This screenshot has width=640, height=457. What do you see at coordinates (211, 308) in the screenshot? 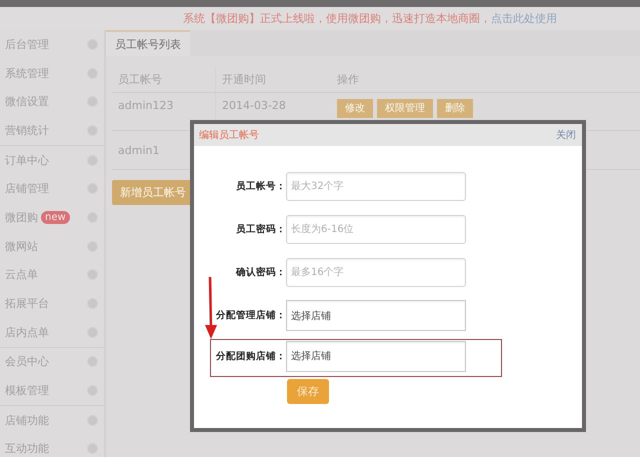
I see `arrow-drawing` at bounding box center [211, 308].